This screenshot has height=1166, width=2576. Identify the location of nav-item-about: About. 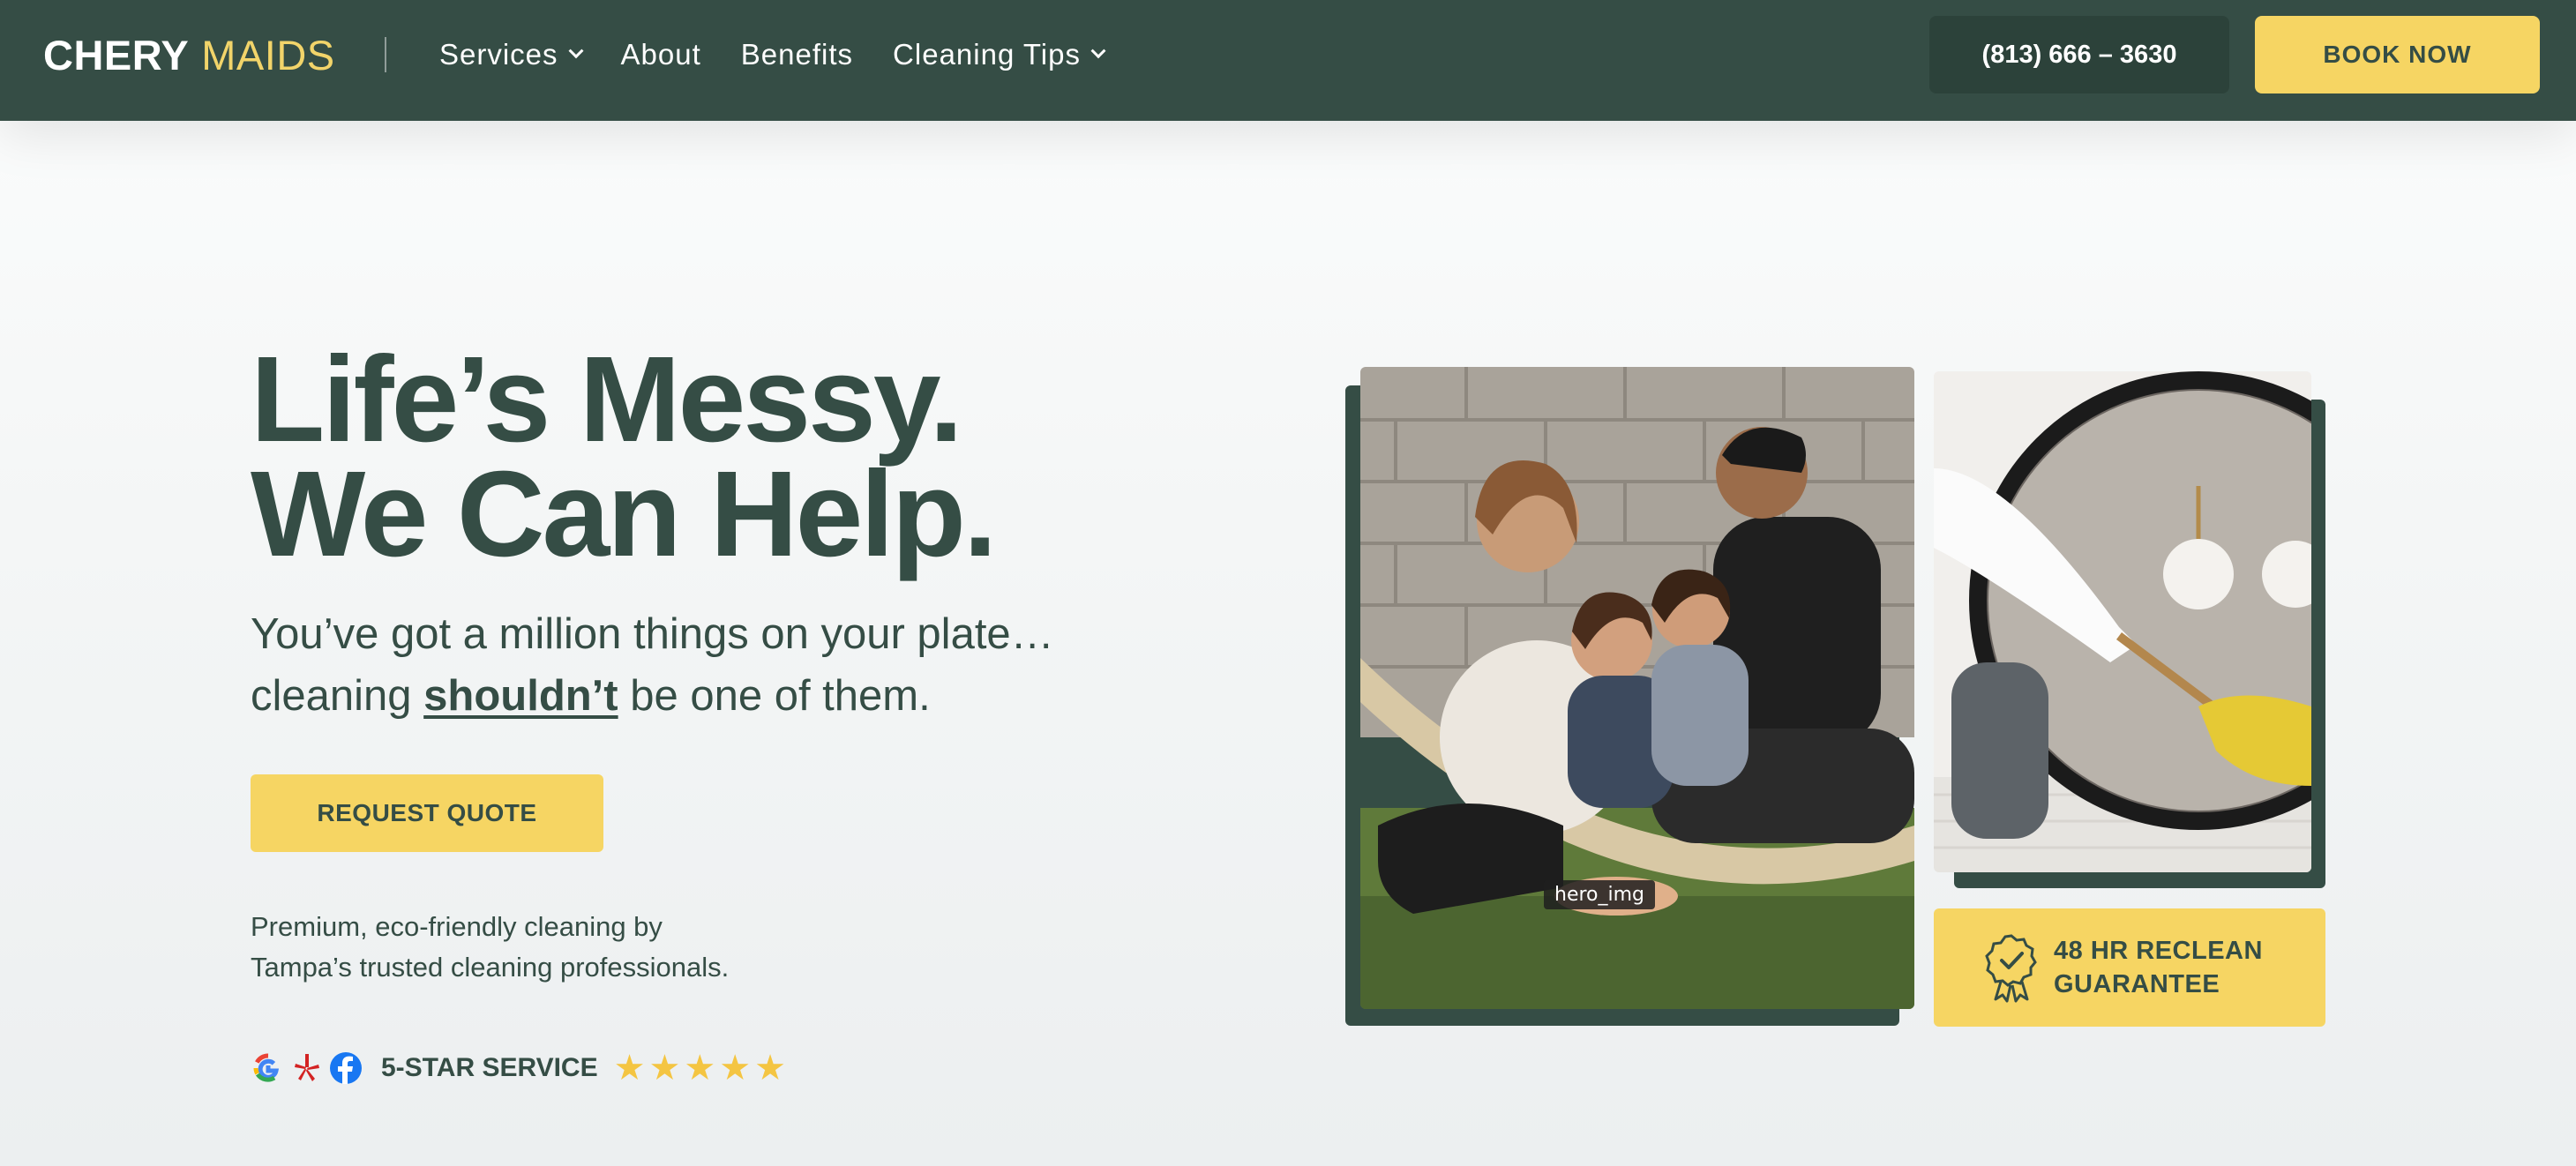
(661, 54).